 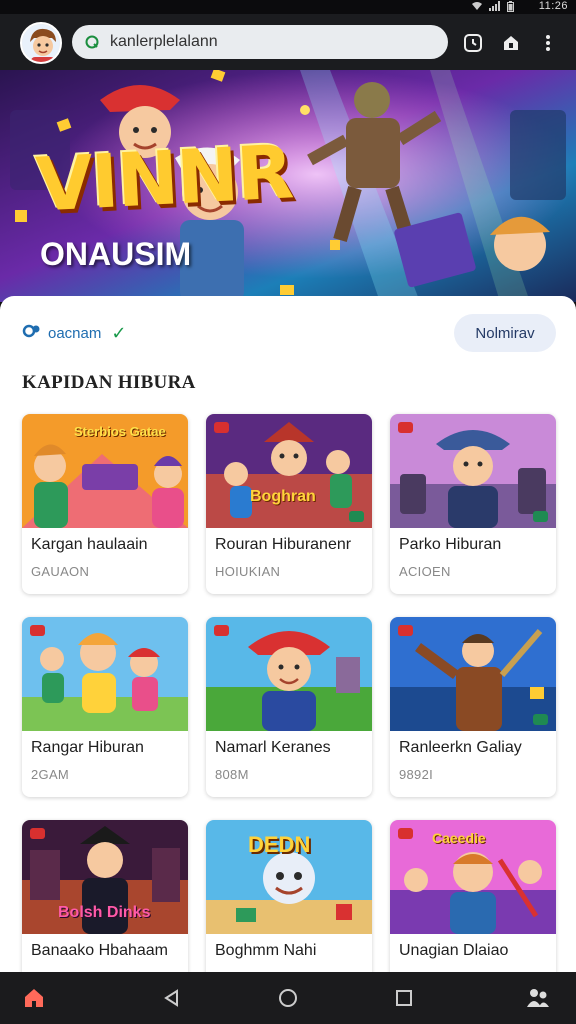 What do you see at coordinates (473, 877) in the screenshot?
I see `game-thumbnail: Caeedie` at bounding box center [473, 877].